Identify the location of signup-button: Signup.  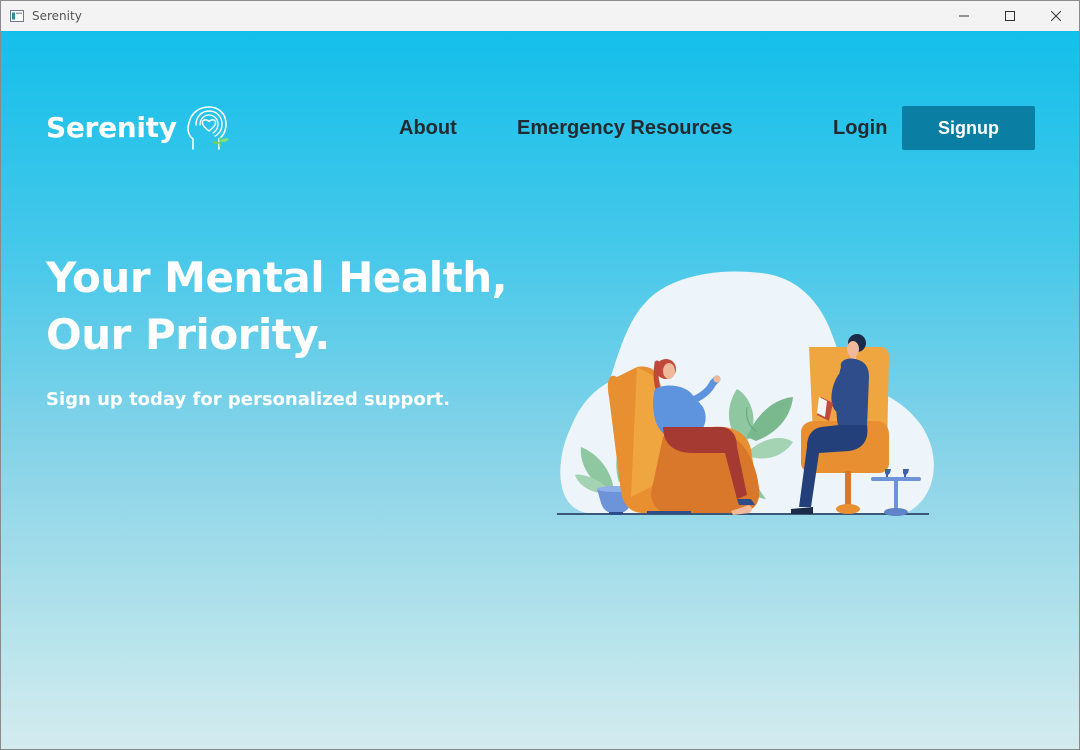
(968, 128).